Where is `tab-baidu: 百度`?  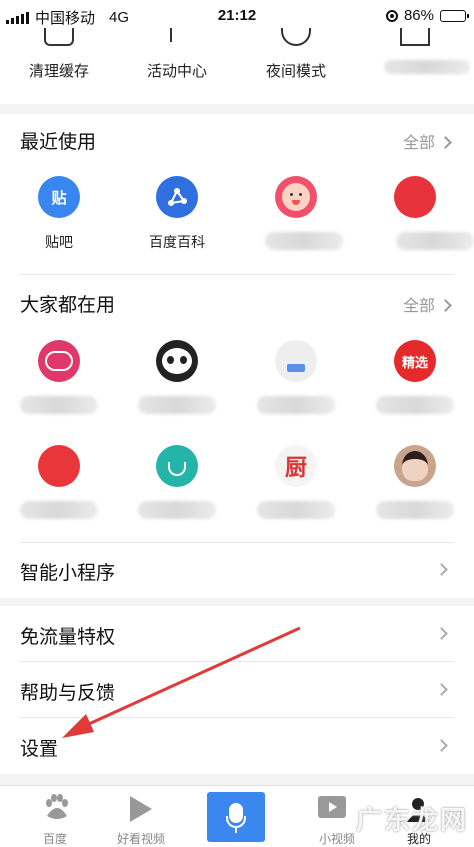 tab-baidu: 百度 is located at coordinates (55, 816).